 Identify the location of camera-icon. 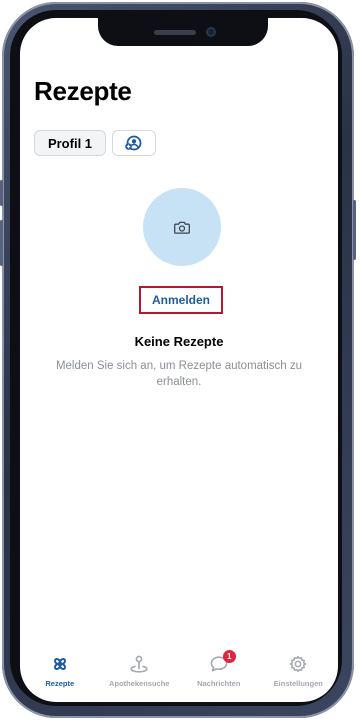
(182, 227).